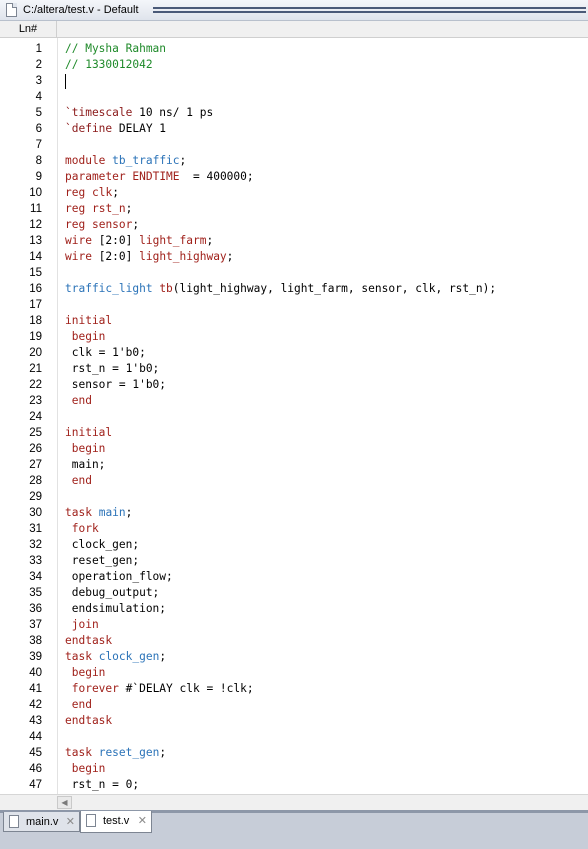  Describe the element at coordinates (294, 737) in the screenshot. I see `code-line: 44` at that location.